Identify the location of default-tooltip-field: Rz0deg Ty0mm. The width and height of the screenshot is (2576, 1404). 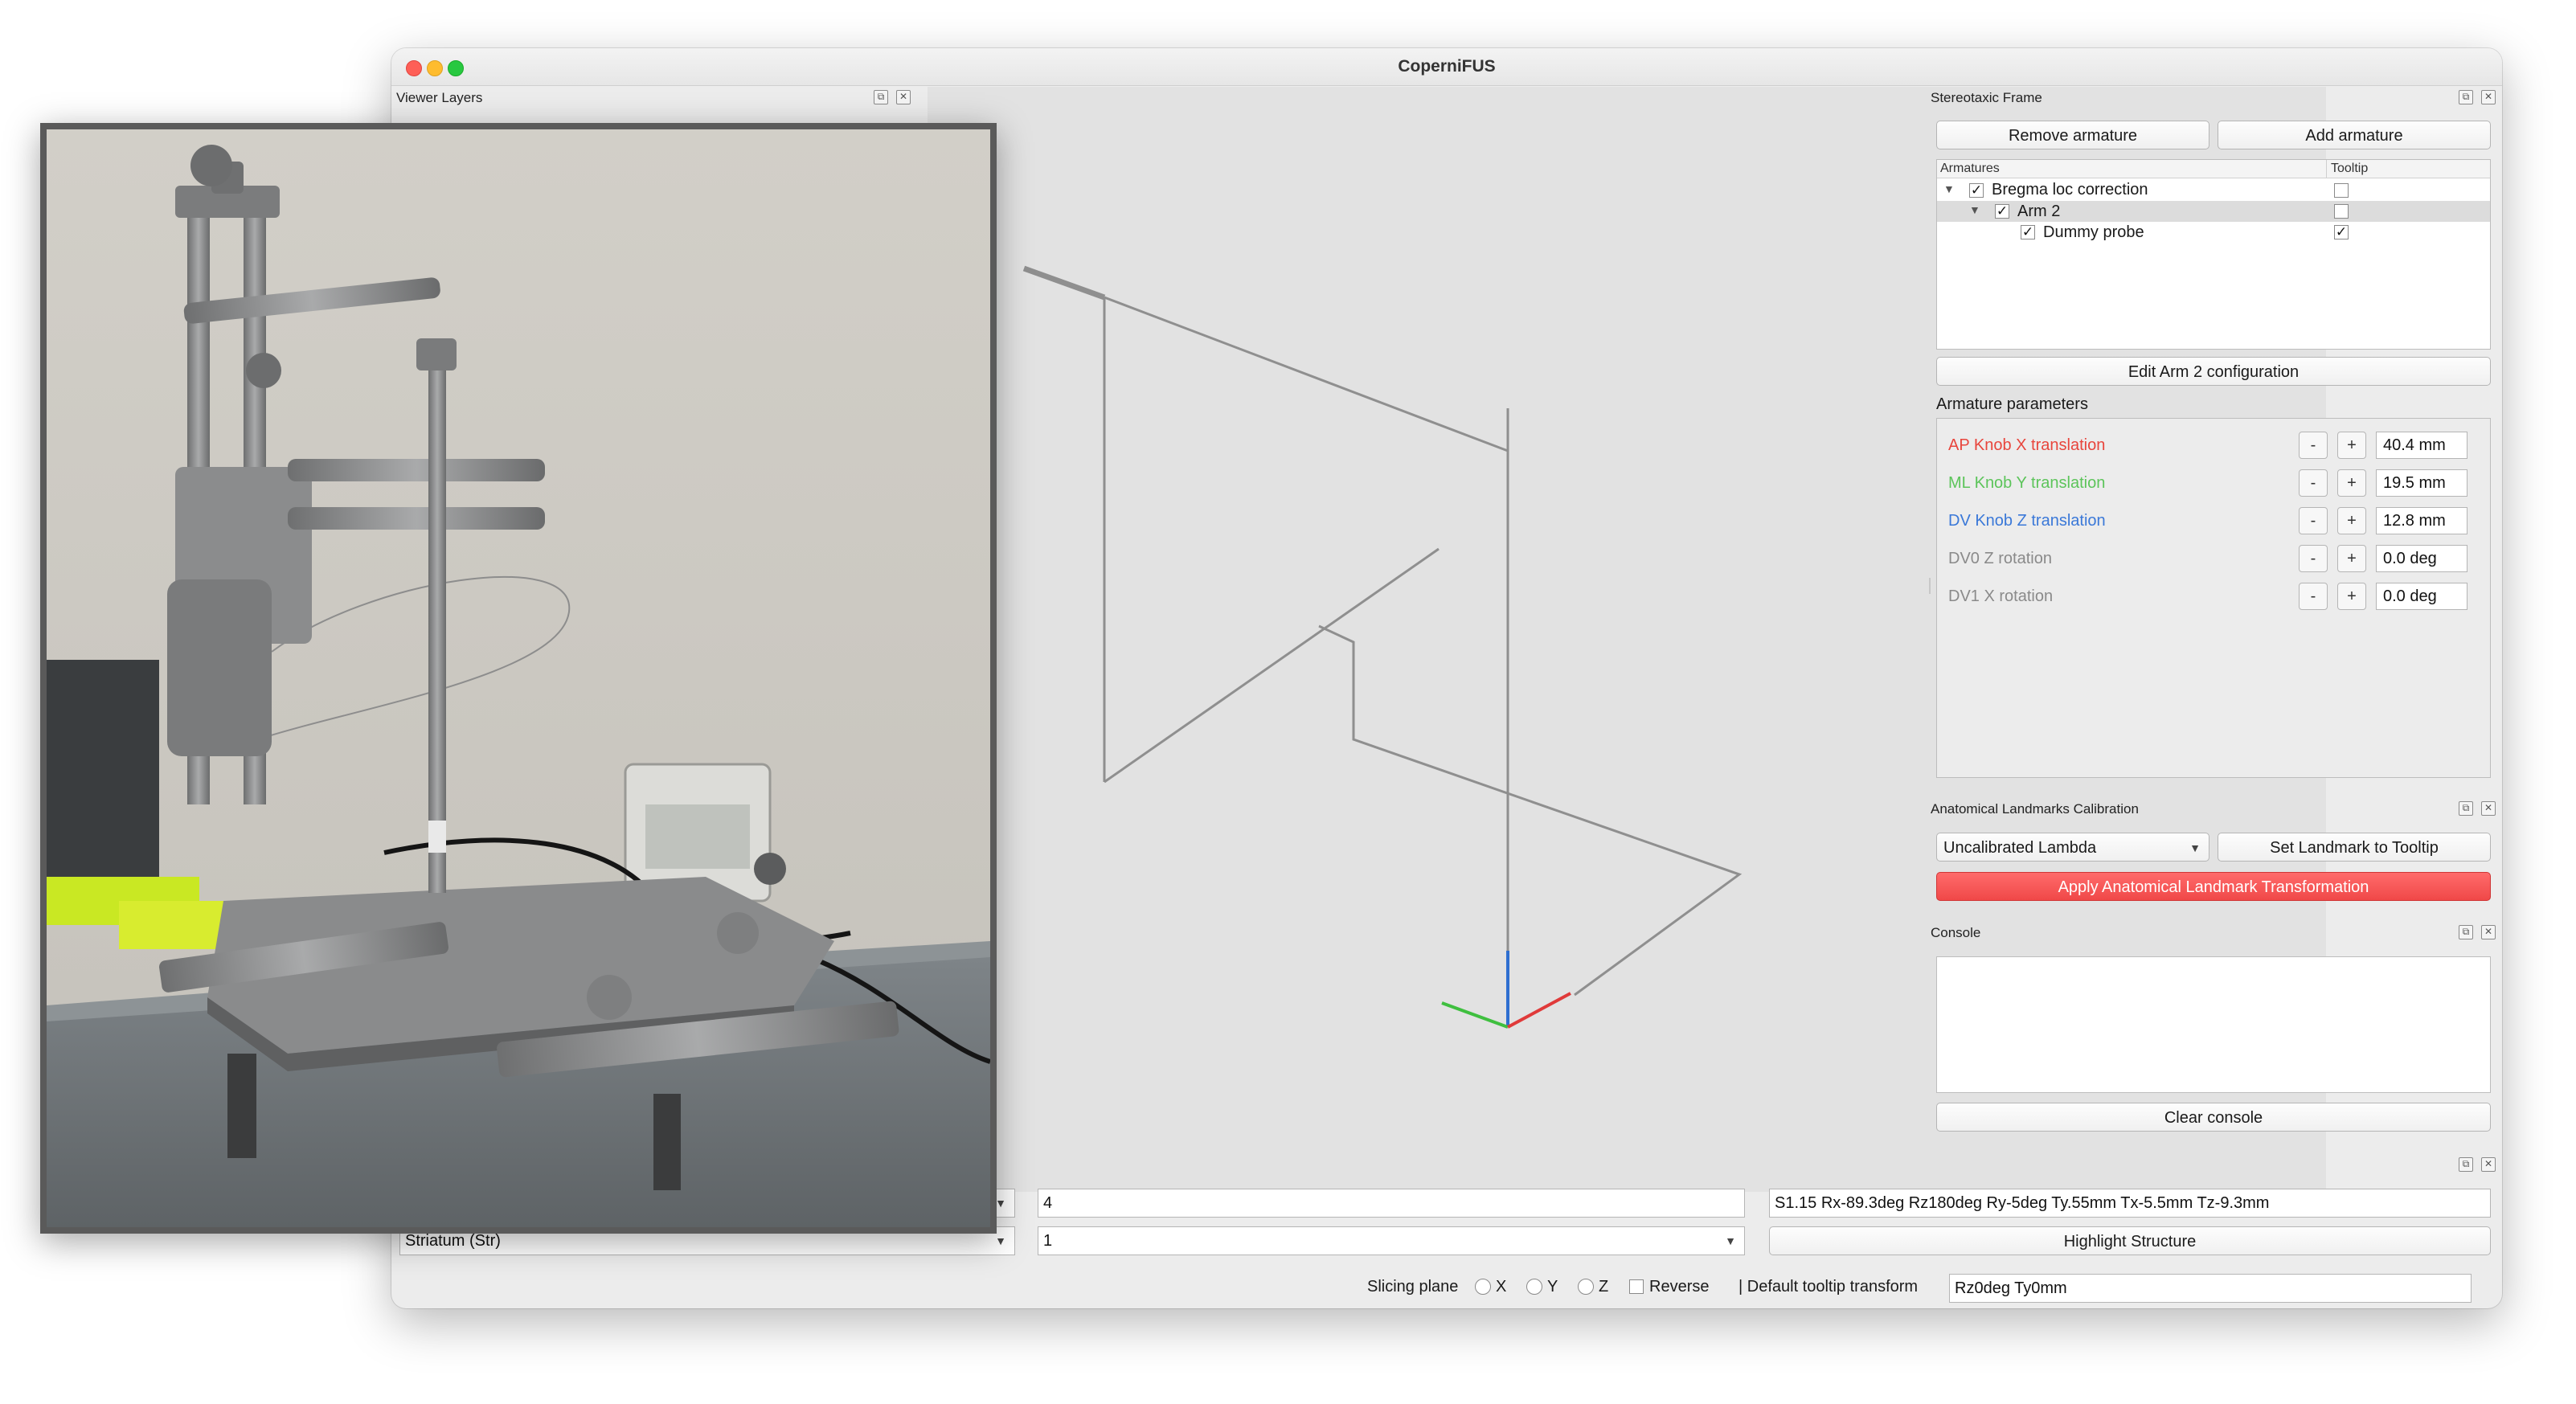
(2210, 1289).